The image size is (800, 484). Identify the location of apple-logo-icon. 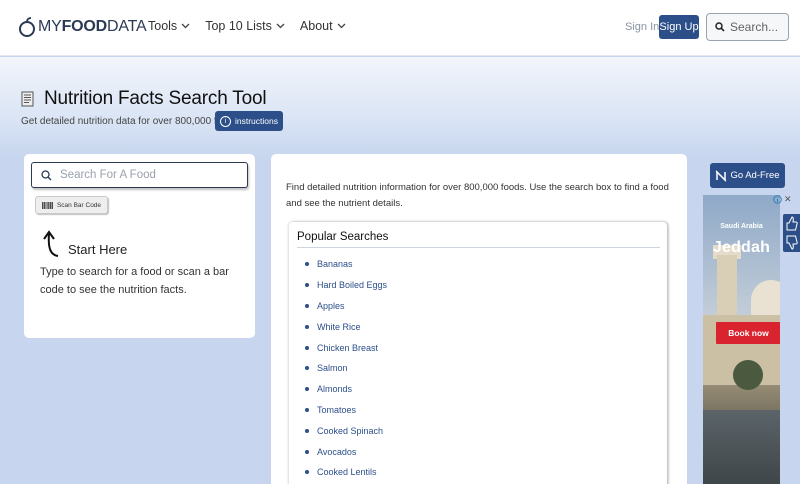
(27, 27).